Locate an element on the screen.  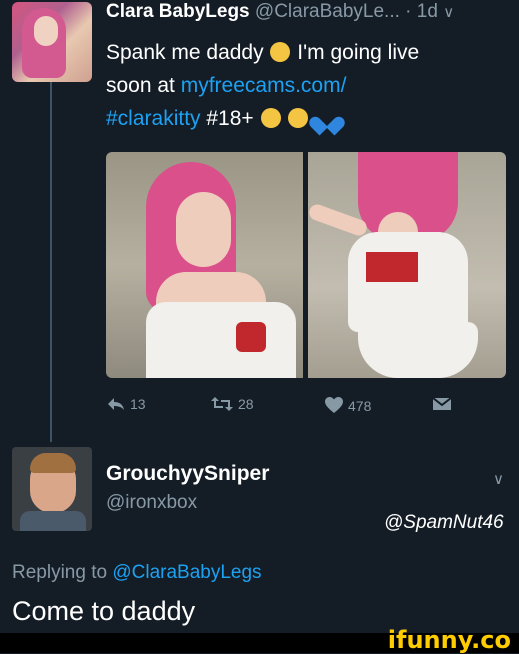
retweet-action: 28 is located at coordinates (232, 404).